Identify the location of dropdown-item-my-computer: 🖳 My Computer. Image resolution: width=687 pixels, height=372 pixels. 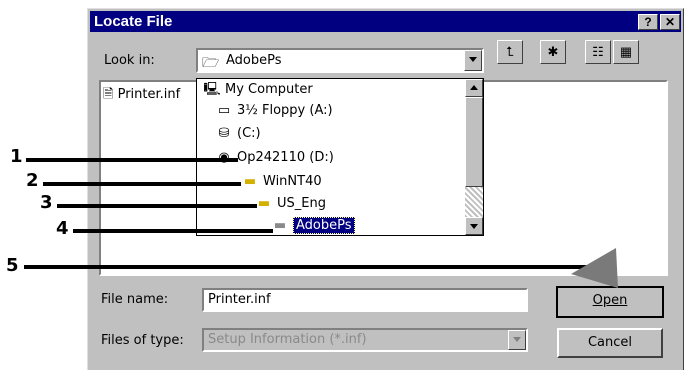
(257, 89).